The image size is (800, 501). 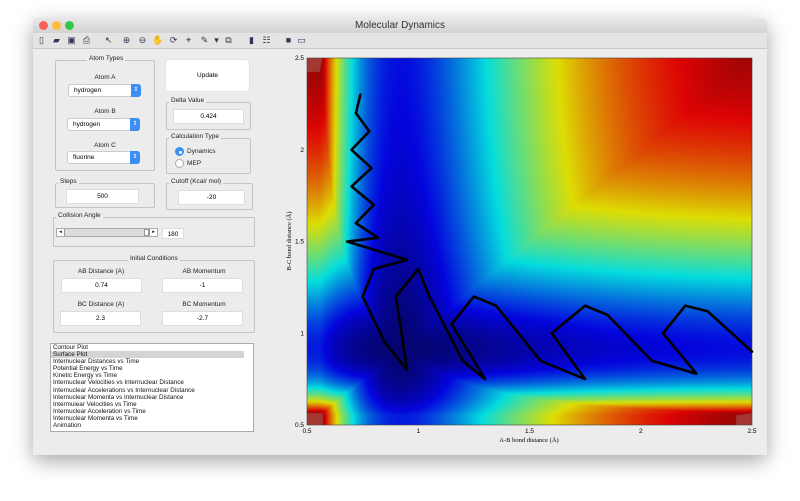 What do you see at coordinates (302, 333) in the screenshot?
I see `y-tick-label: 1` at bounding box center [302, 333].